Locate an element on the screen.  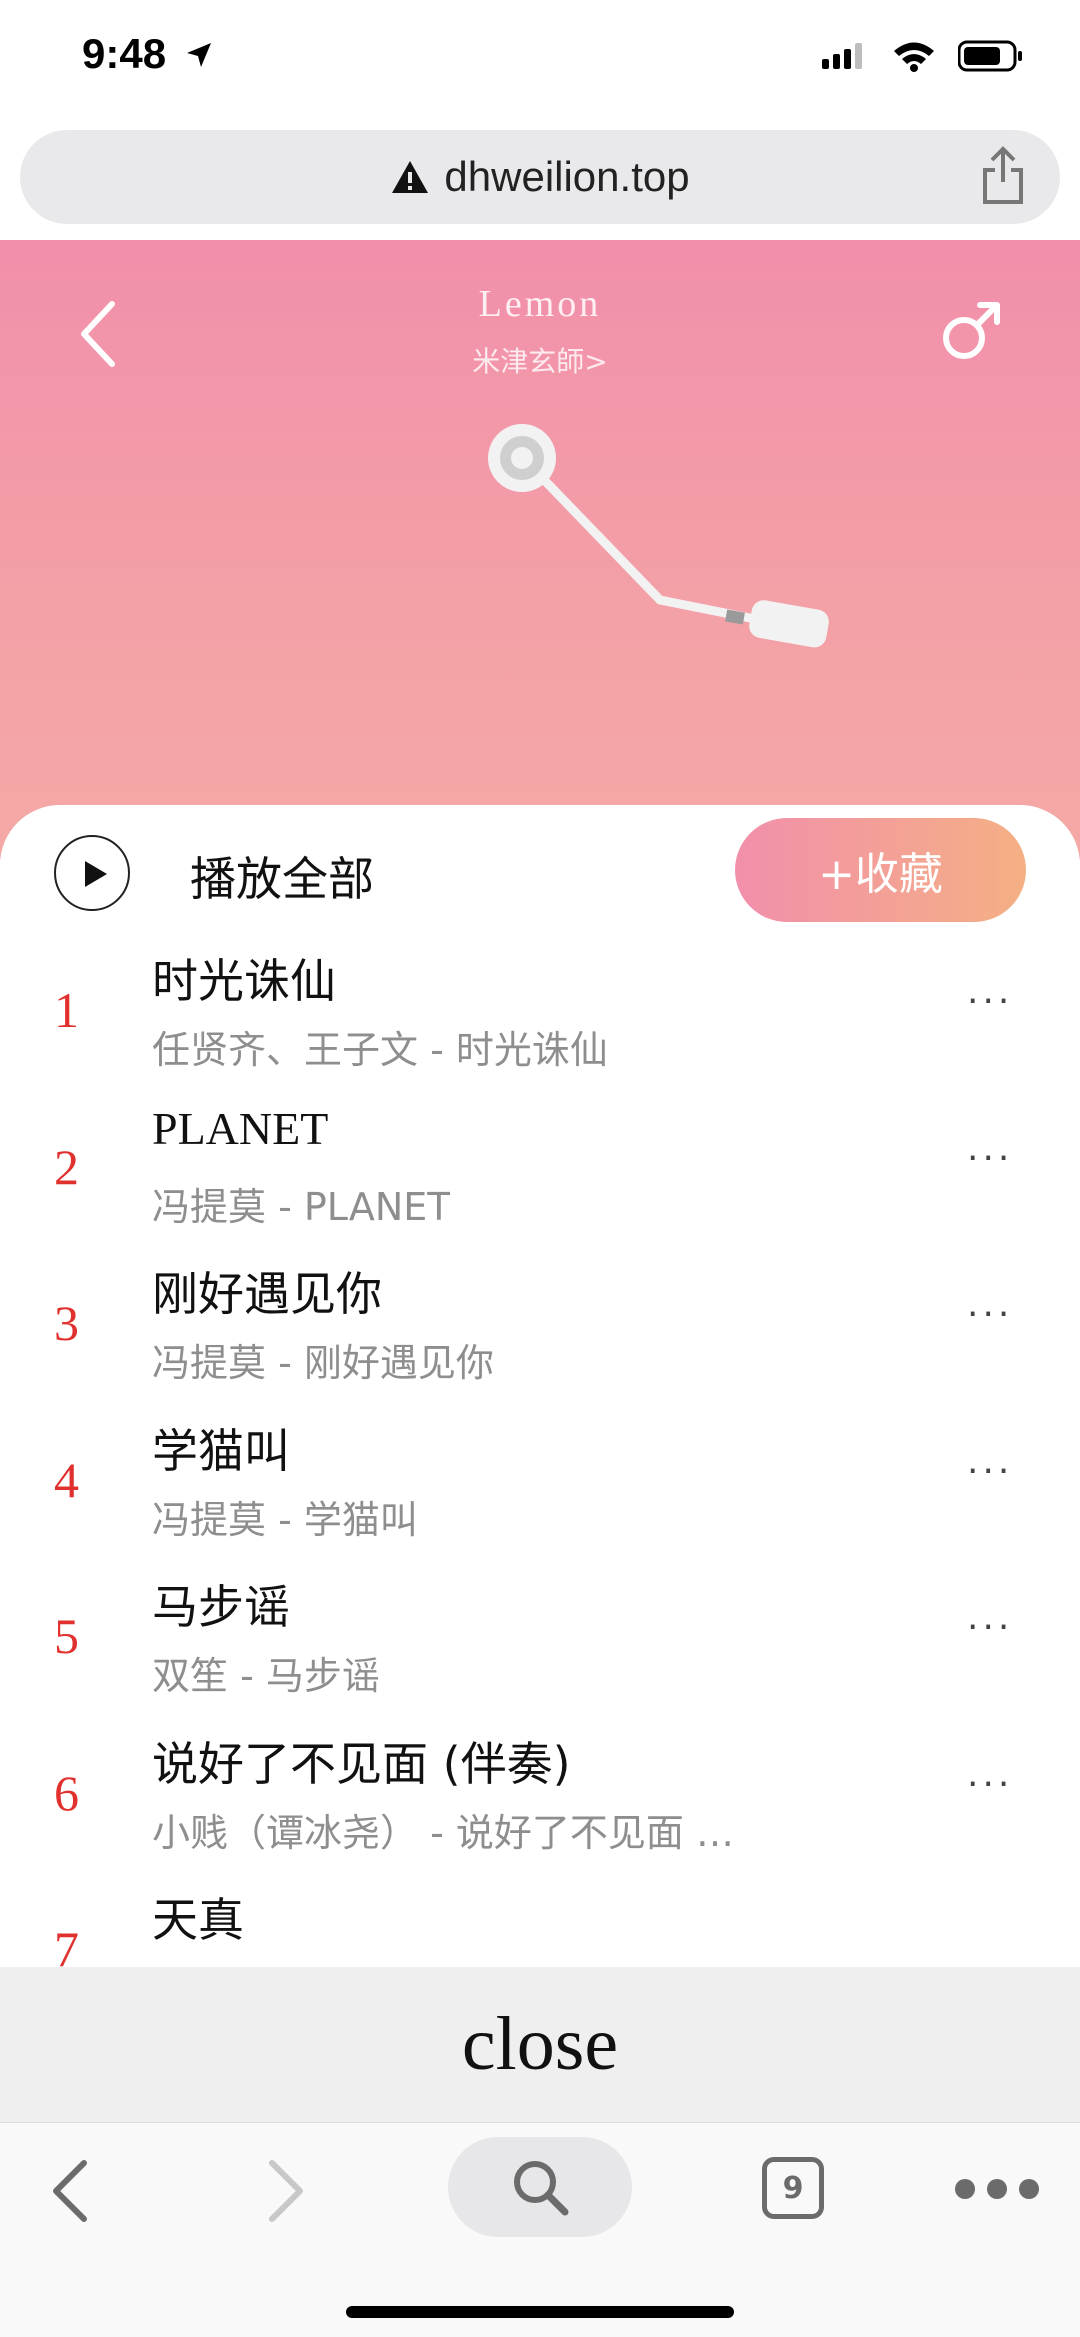
track-item: 7 天真 is located at coordinates (540, 1925).